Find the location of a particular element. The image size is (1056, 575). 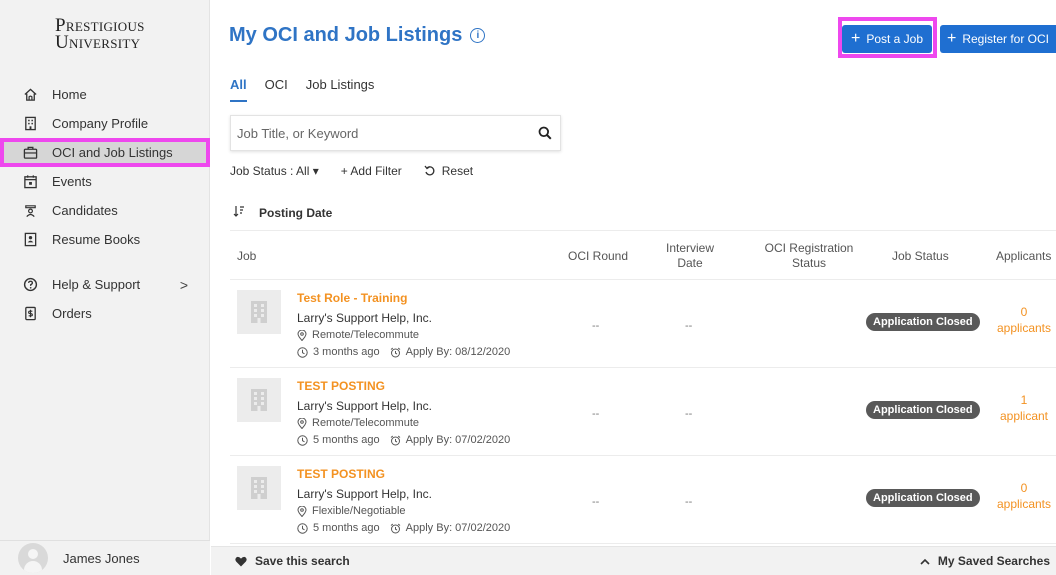

heart-icon is located at coordinates (241, 561).